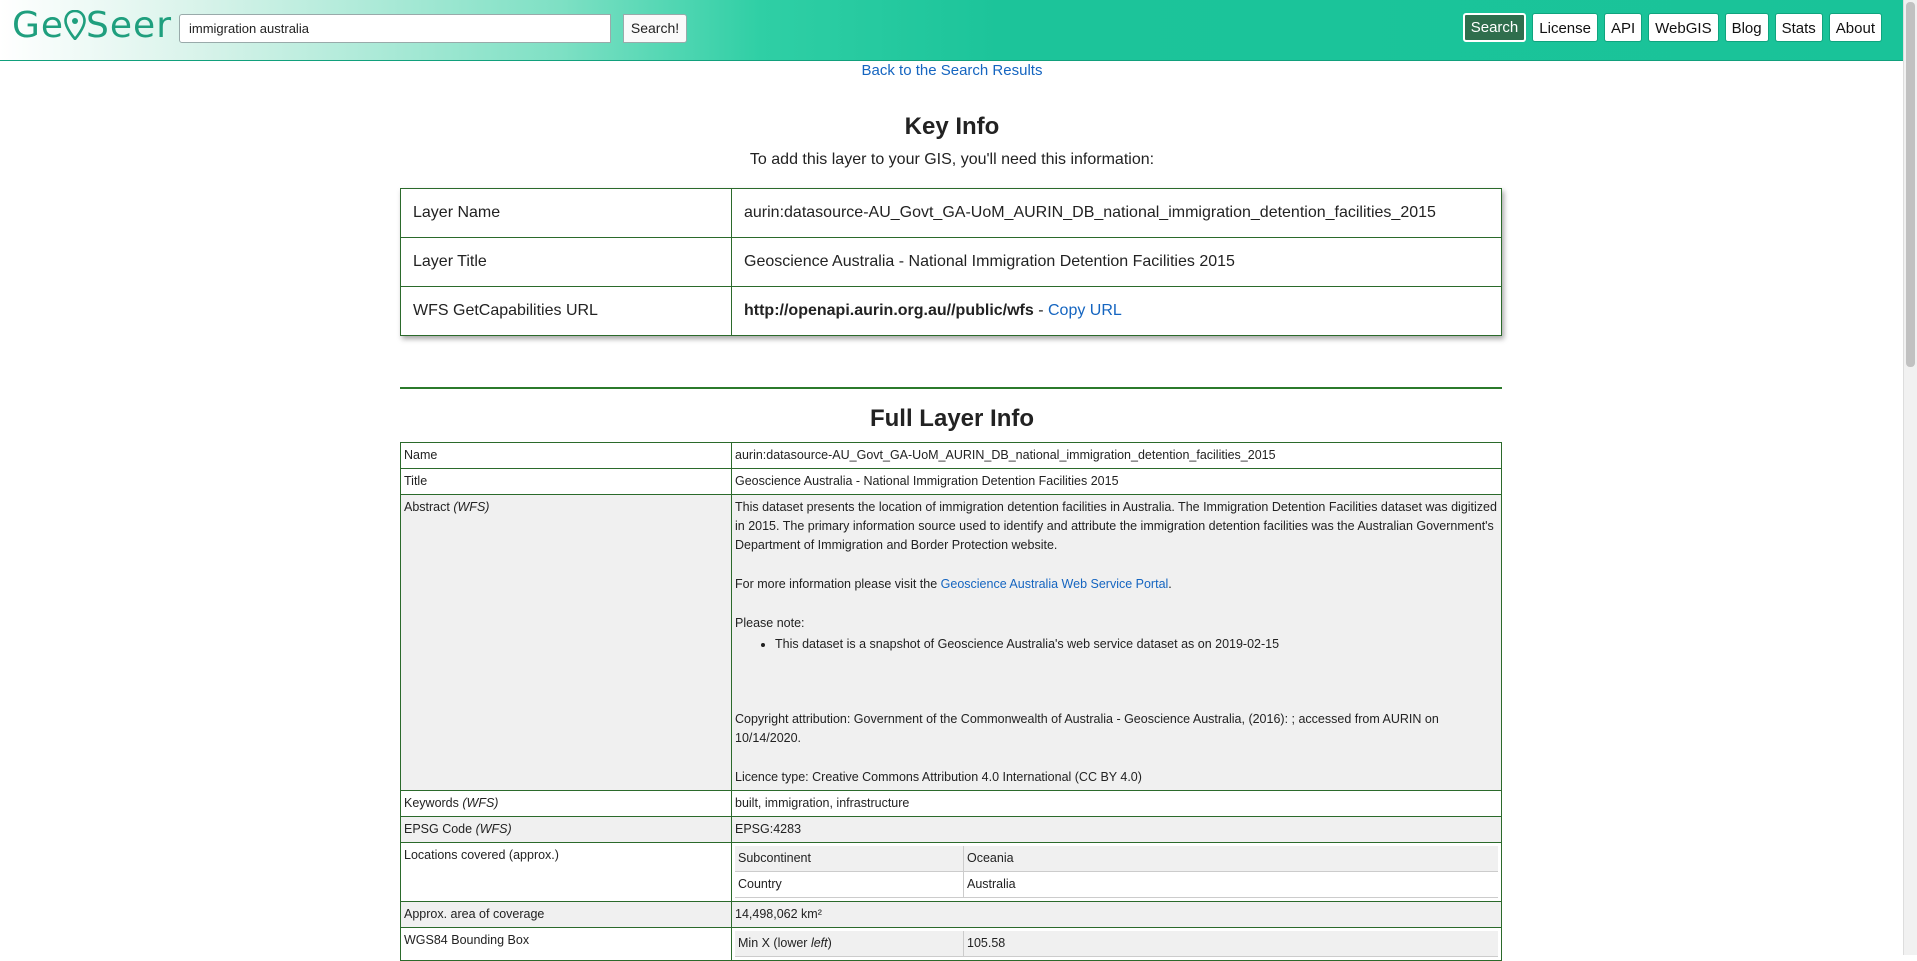  I want to click on nav-search: Search, so click(1494, 27).